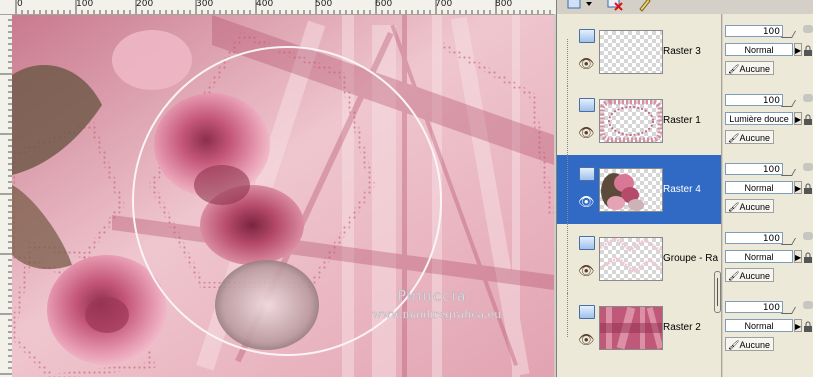  Describe the element at coordinates (324, 4) in the screenshot. I see `ruler-label: 500` at that location.